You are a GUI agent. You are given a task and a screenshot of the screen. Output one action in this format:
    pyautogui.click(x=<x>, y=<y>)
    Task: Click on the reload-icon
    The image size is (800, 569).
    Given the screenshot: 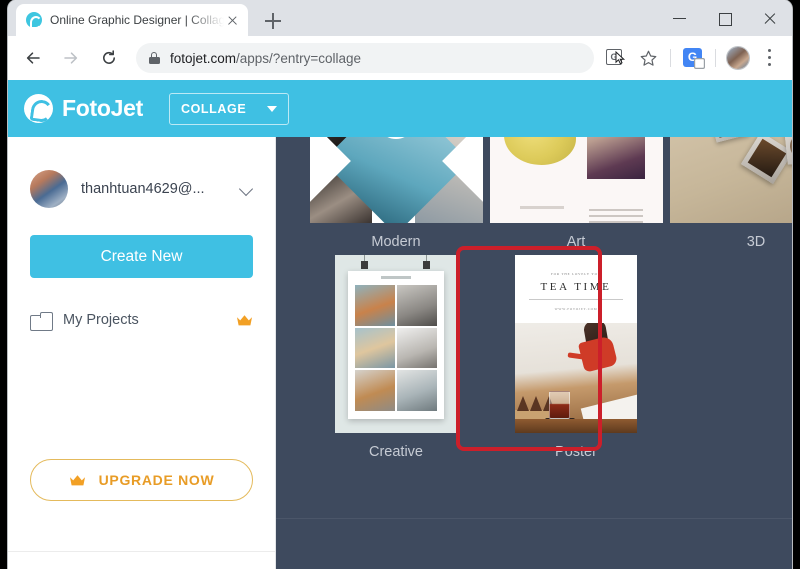 What is the action you would take?
    pyautogui.click(x=109, y=58)
    